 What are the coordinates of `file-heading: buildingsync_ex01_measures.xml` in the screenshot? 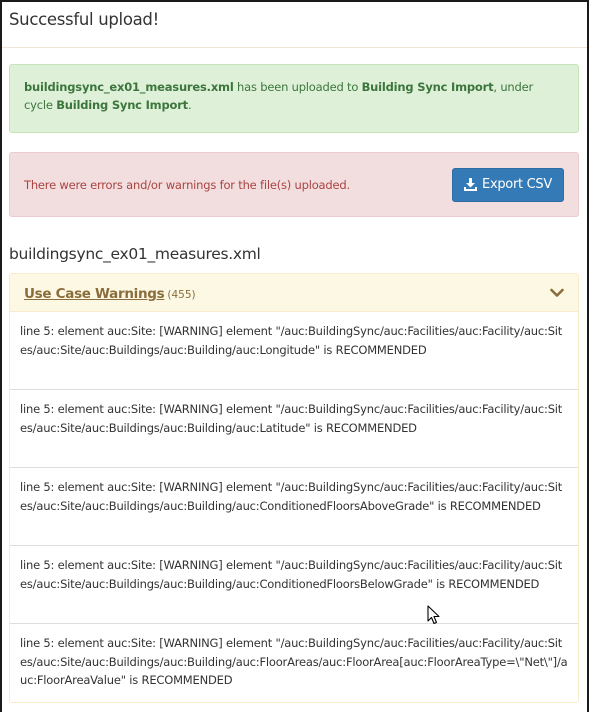 It's located at (135, 254).